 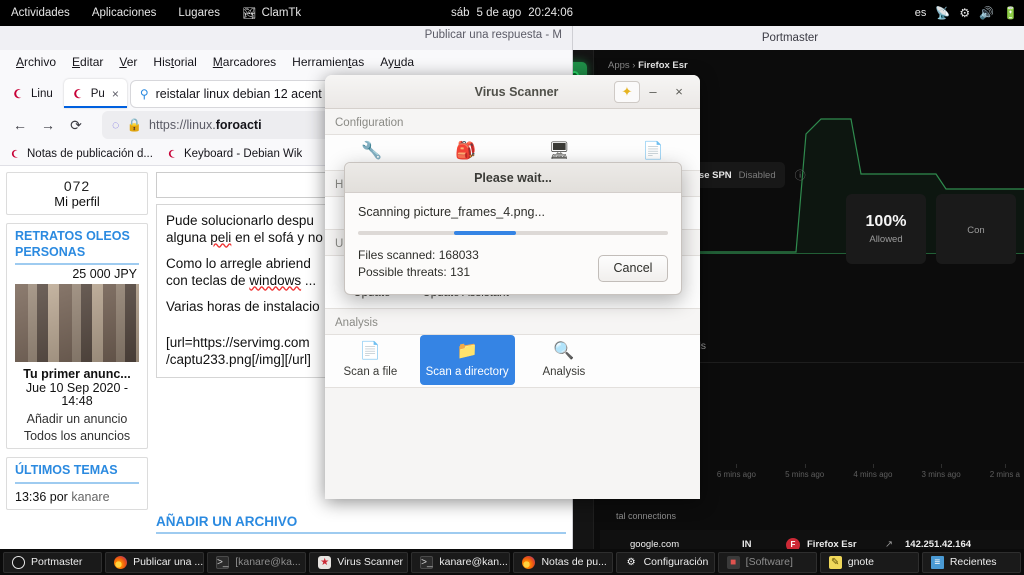 What do you see at coordinates (90, 497) in the screenshot?
I see `latest-user: kanare` at bounding box center [90, 497].